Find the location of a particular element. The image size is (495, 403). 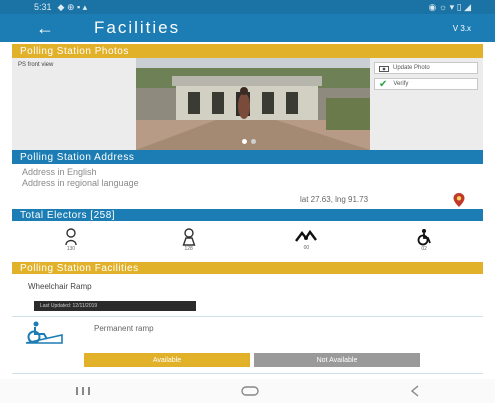

male-electors: 130 is located at coordinates (71, 240).